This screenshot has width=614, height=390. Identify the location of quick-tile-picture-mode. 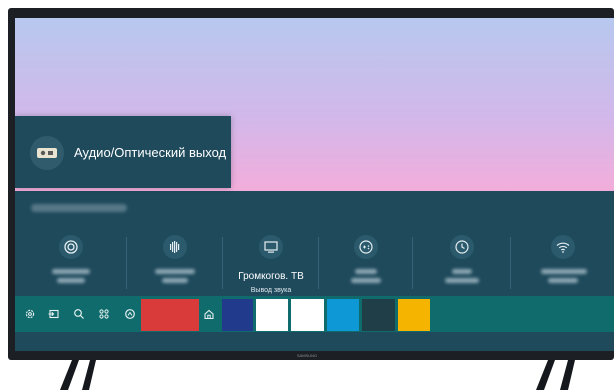
(71, 262).